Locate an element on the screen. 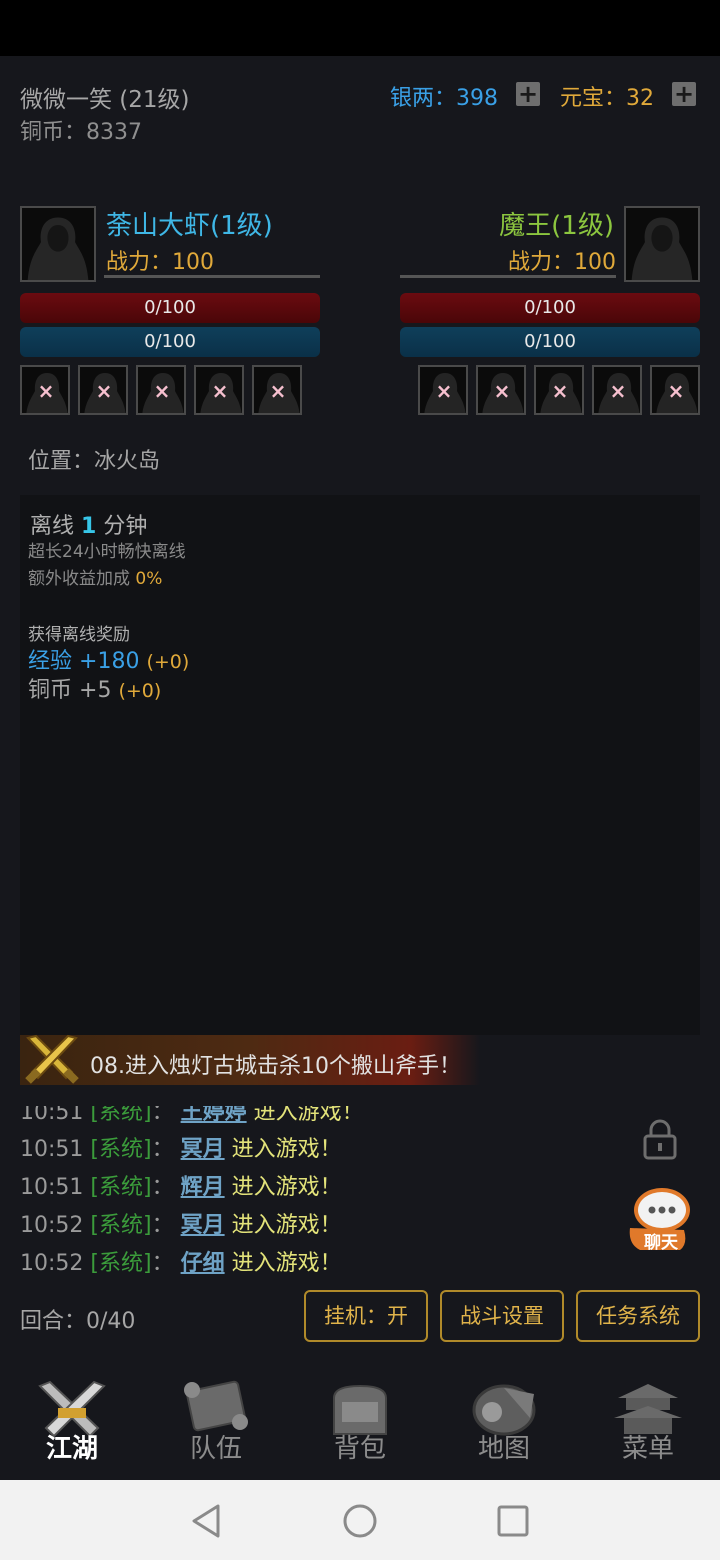 This screenshot has width=720, height=1560. enemy-skill-slot-5: × is located at coordinates (675, 390).